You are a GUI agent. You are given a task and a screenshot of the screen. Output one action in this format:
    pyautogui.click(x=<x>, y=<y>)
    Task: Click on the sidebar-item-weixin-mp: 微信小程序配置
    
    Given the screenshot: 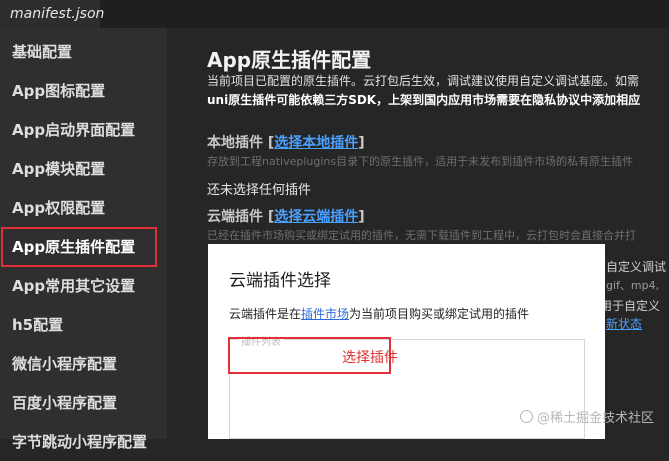 What is the action you would take?
    pyautogui.click(x=83, y=364)
    